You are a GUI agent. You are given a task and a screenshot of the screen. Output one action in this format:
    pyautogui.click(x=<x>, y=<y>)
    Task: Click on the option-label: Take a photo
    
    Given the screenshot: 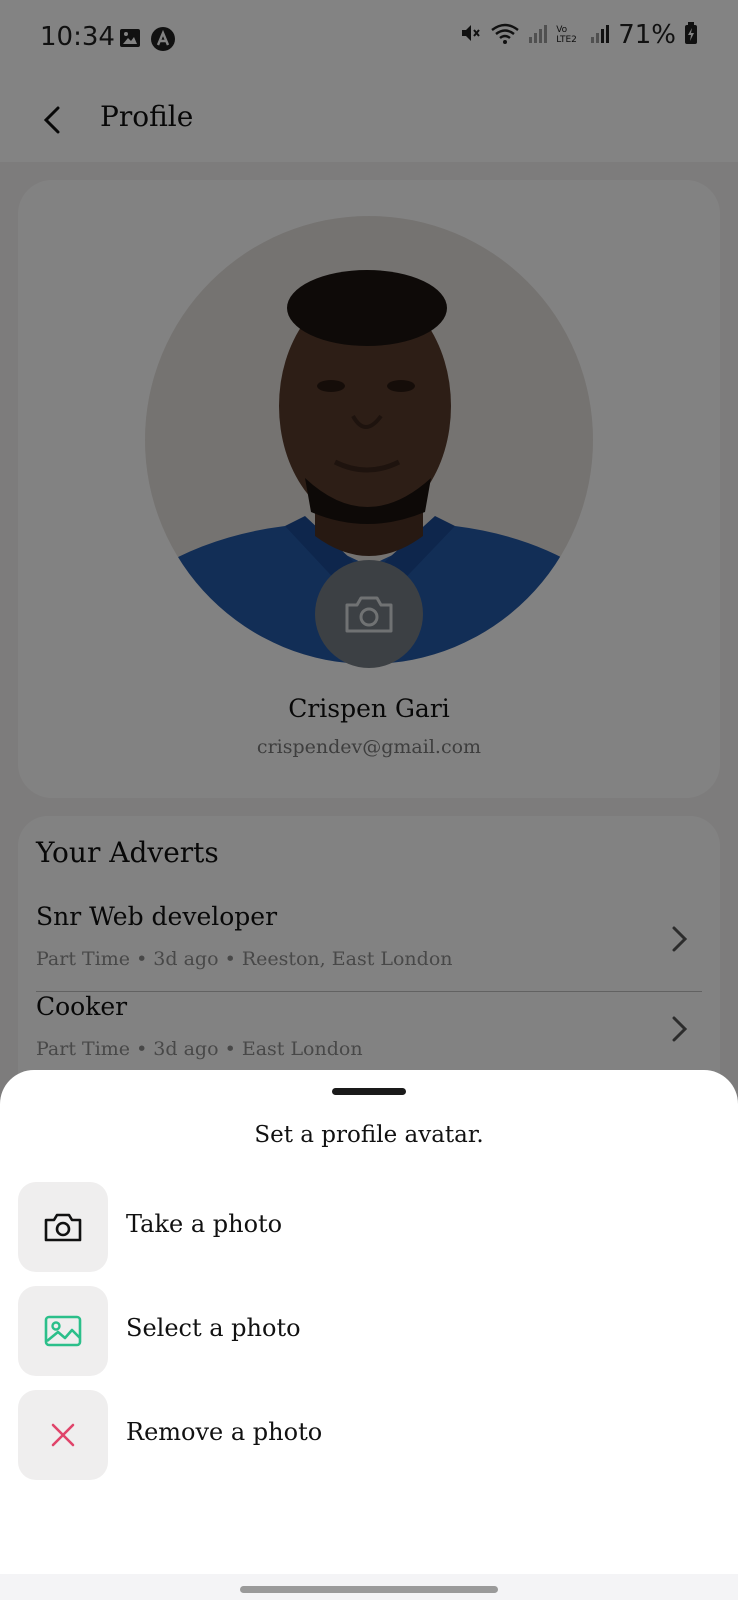 What is the action you would take?
    pyautogui.click(x=204, y=1224)
    